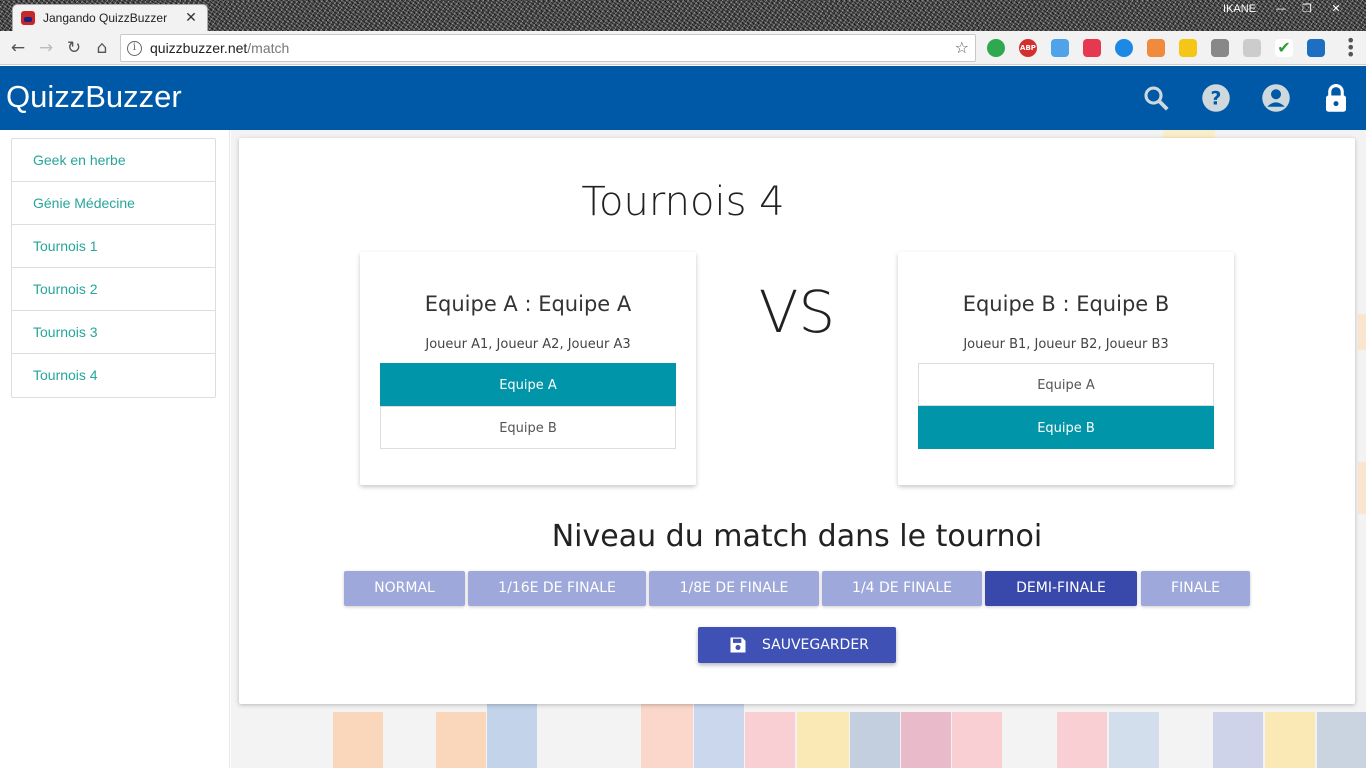  I want to click on save-button: SAUVEGARDER, so click(797, 645).